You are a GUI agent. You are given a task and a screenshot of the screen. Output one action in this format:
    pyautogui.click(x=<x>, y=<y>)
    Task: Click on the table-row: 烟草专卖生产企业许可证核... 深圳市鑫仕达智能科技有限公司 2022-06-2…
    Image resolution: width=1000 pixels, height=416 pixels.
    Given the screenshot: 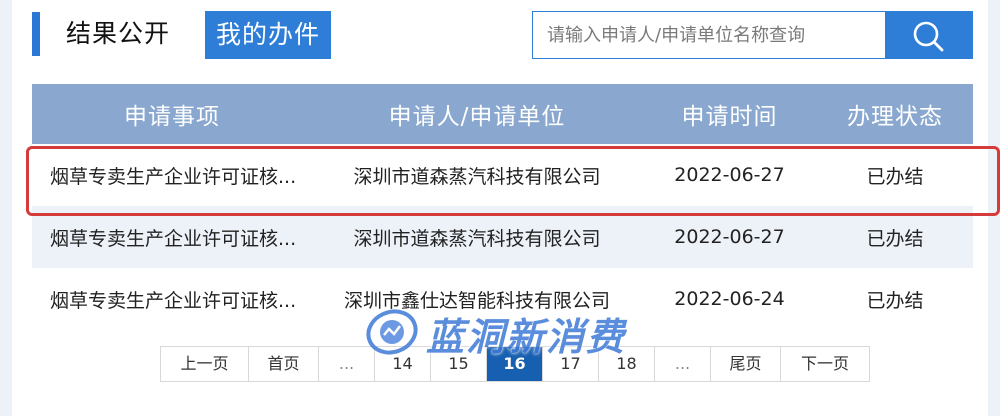 What is the action you would take?
    pyautogui.click(x=502, y=299)
    